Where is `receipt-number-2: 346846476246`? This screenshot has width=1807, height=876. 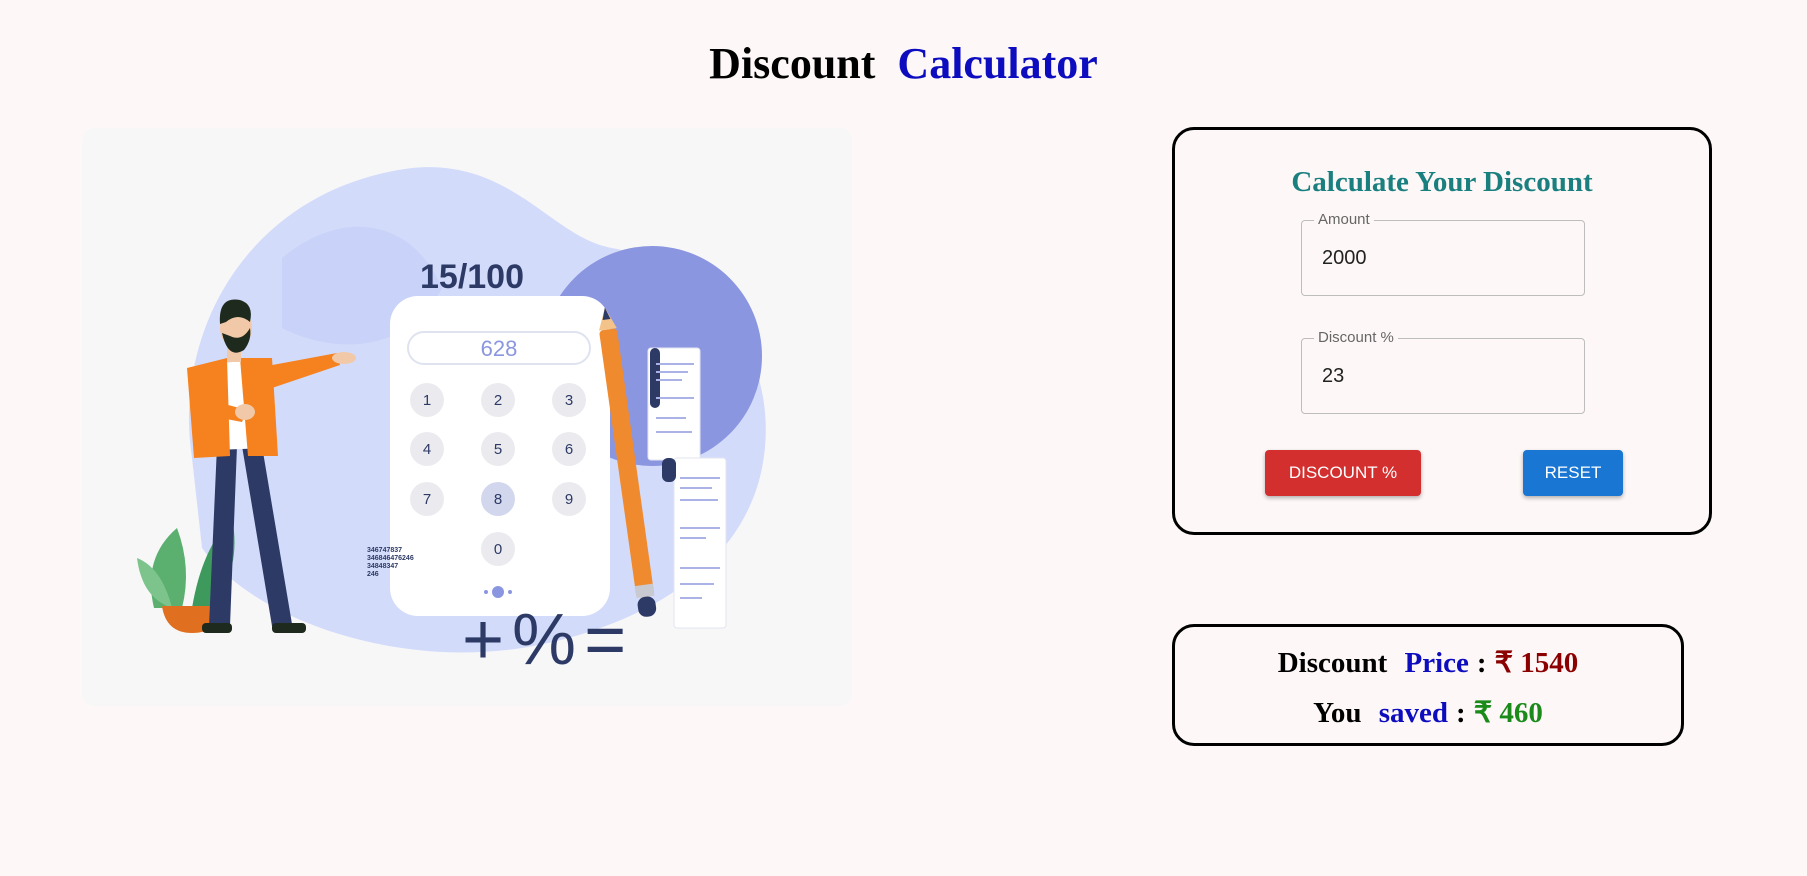 receipt-number-2: 346846476246 is located at coordinates (390, 558).